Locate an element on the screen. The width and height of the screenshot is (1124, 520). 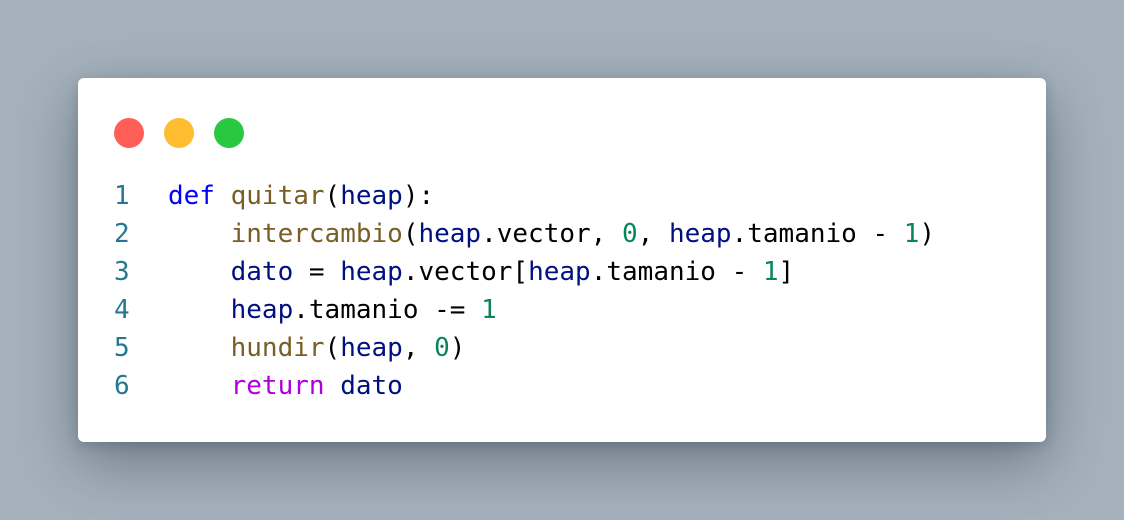
code-line: 1 def quitar(heap): is located at coordinates (524, 196).